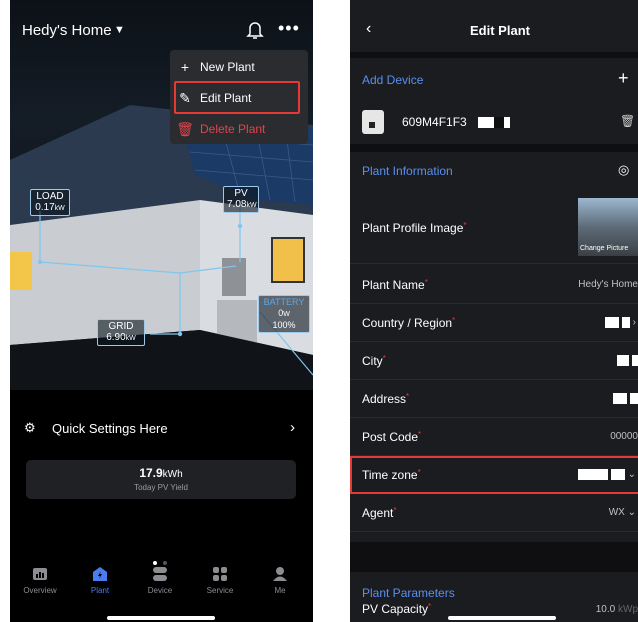  Describe the element at coordinates (494, 361) in the screenshot. I see `city-row: City*` at that location.